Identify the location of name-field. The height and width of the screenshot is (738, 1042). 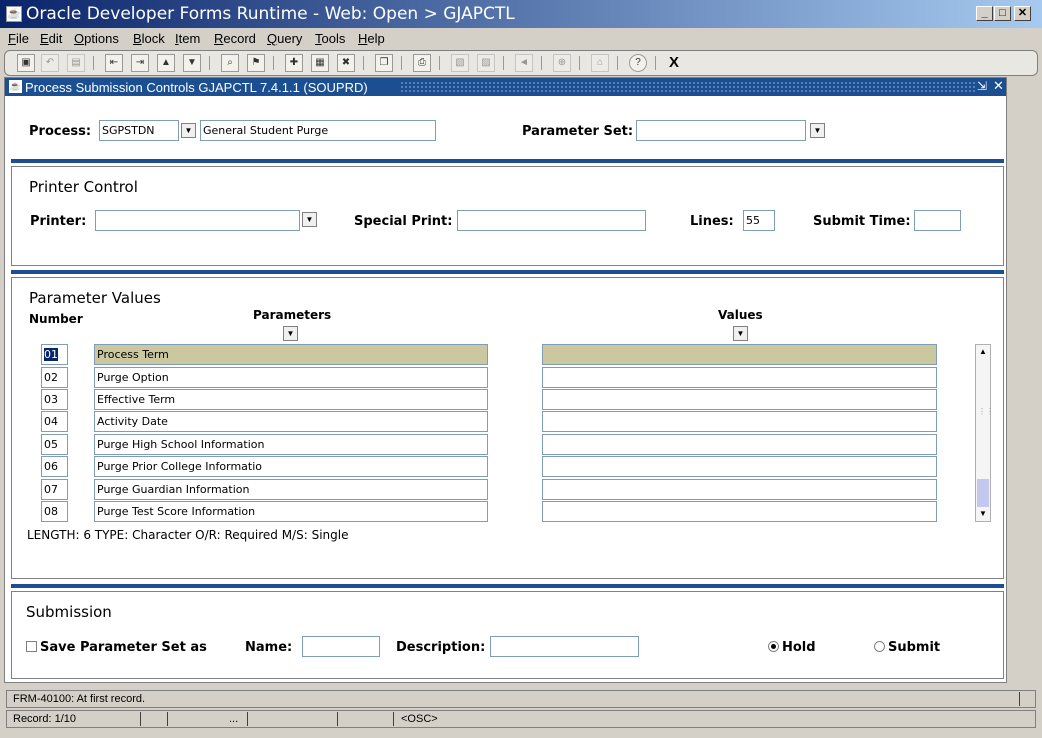
(341, 646).